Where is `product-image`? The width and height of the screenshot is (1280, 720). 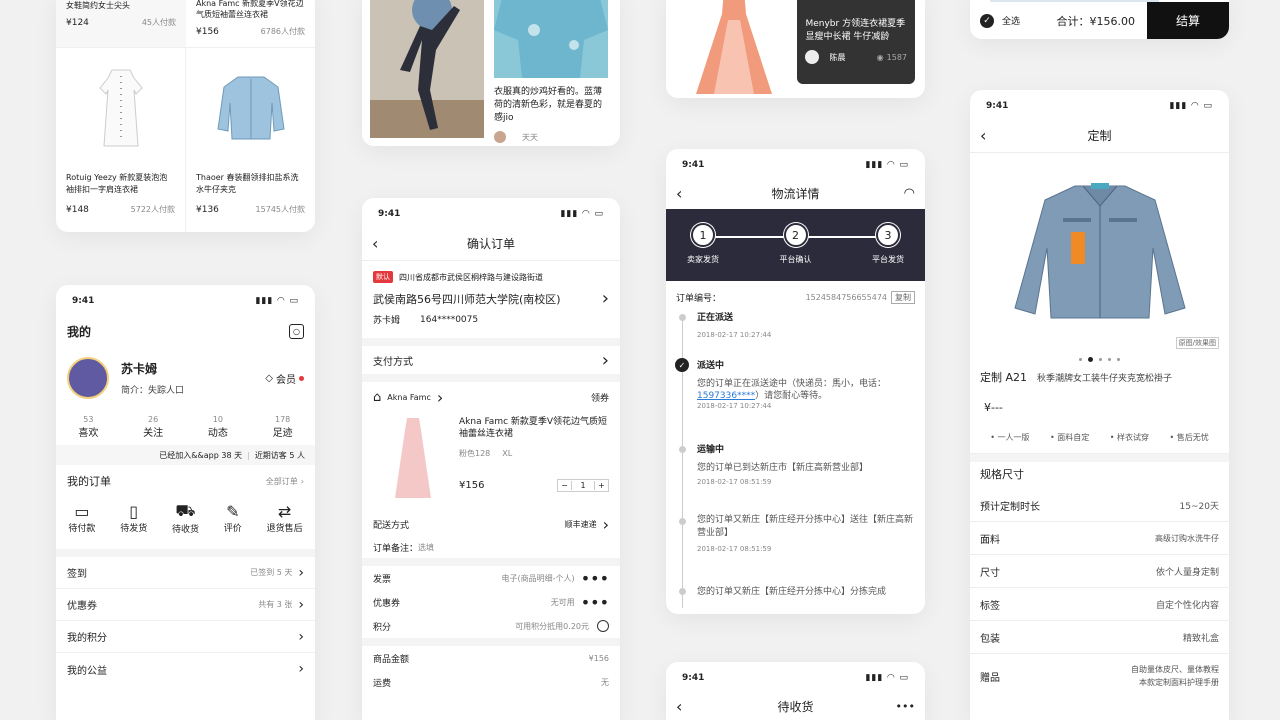
product-image is located at coordinates (413, 458).